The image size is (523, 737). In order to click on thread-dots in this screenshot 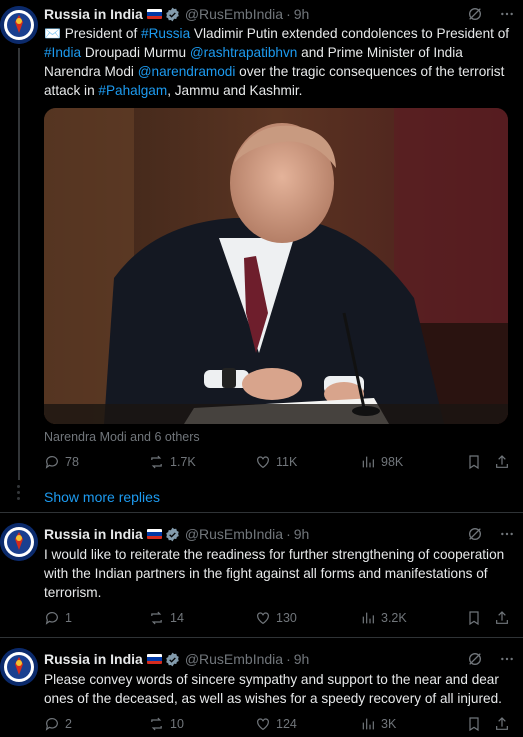, I will do `click(19, 494)`.